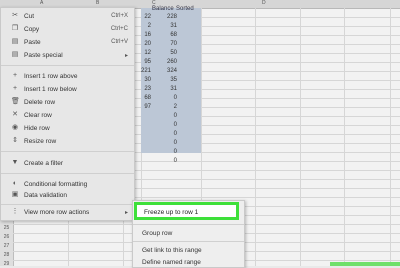  What do you see at coordinates (97, 3) in the screenshot?
I see `column-header-b: B` at bounding box center [97, 3].